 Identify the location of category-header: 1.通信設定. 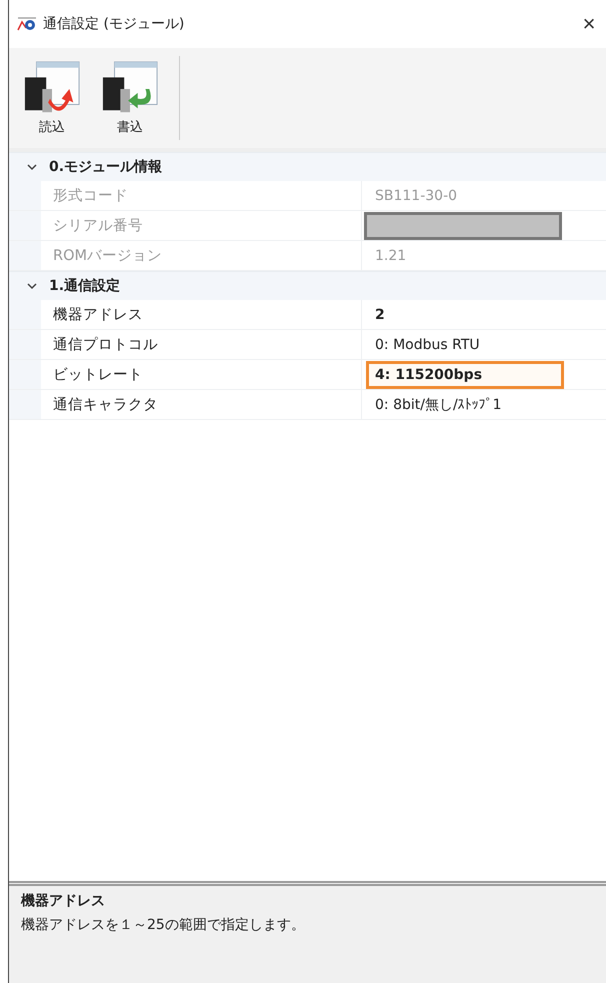
(307, 285).